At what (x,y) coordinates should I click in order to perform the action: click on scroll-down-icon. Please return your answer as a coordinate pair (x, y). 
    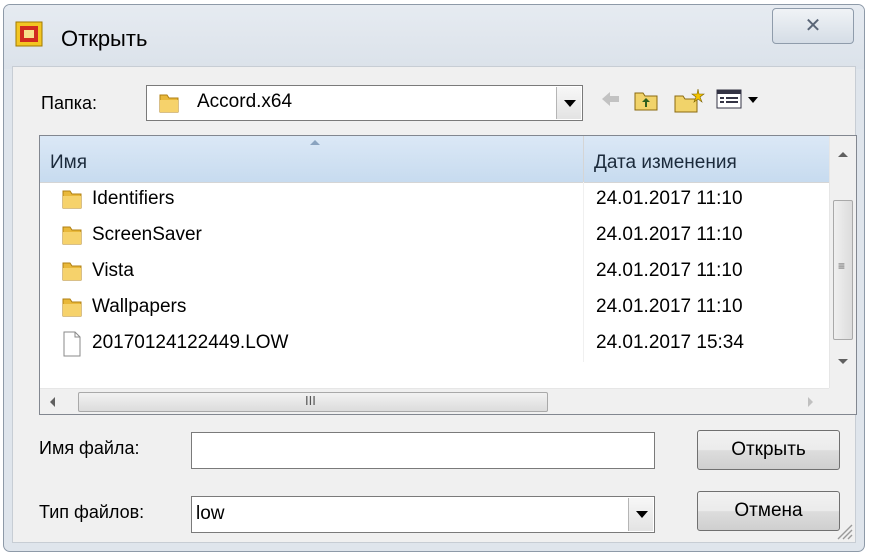
    Looking at the image, I should click on (843, 361).